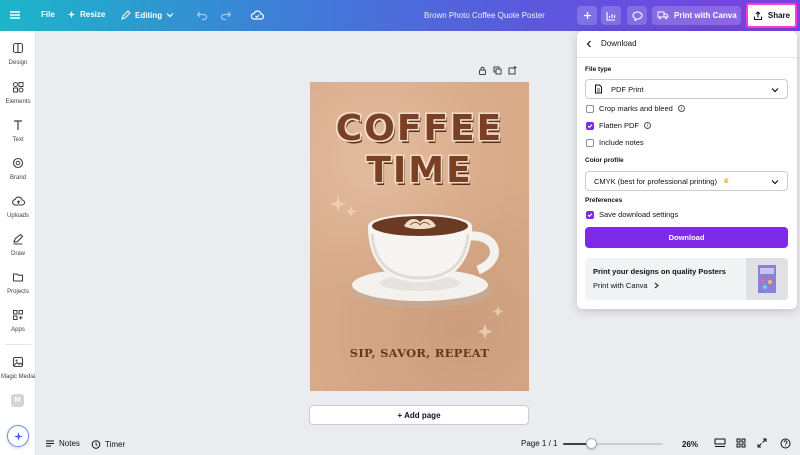 The image size is (800, 455). Describe the element at coordinates (726, 181) in the screenshot. I see `crown-icon: ♛` at that location.